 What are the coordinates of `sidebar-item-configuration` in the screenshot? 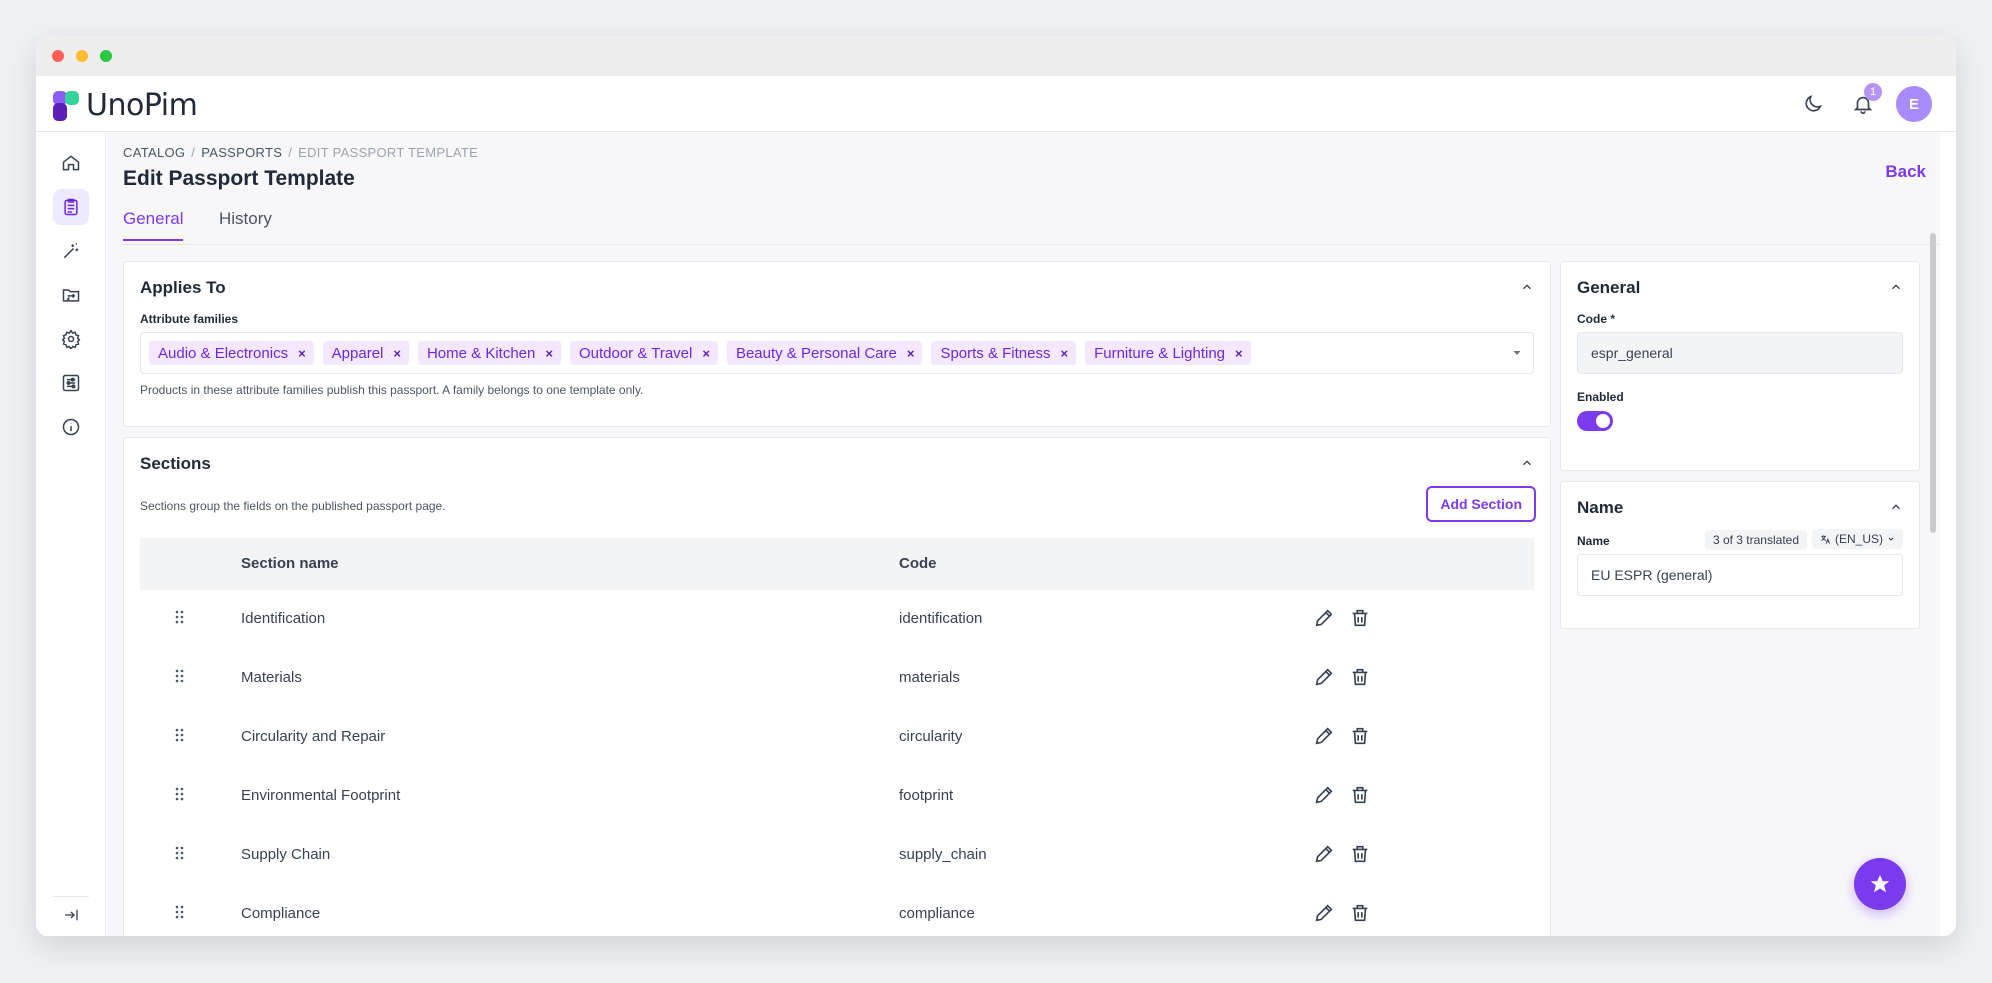 It's located at (71, 383).